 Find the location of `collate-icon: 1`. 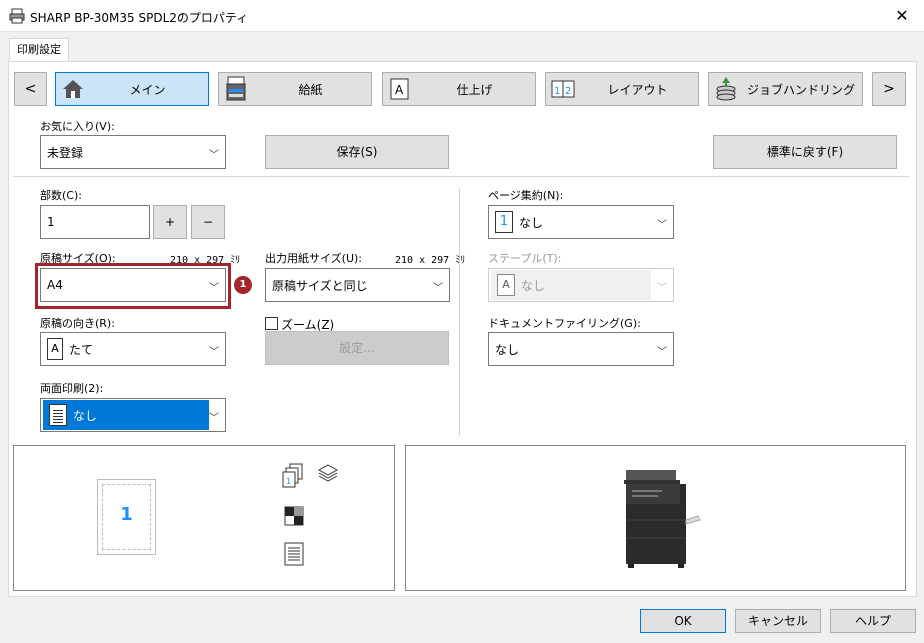

collate-icon: 1 is located at coordinates (292, 475).